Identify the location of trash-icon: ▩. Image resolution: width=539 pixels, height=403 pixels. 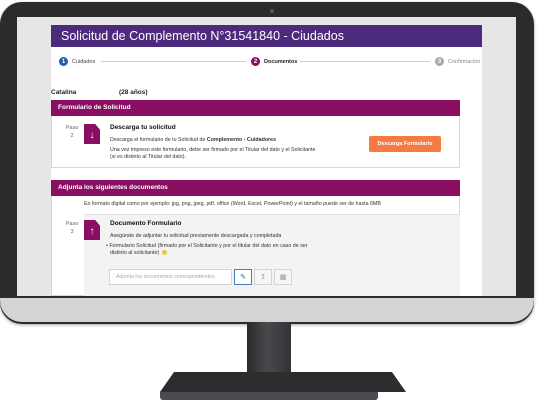
(283, 277).